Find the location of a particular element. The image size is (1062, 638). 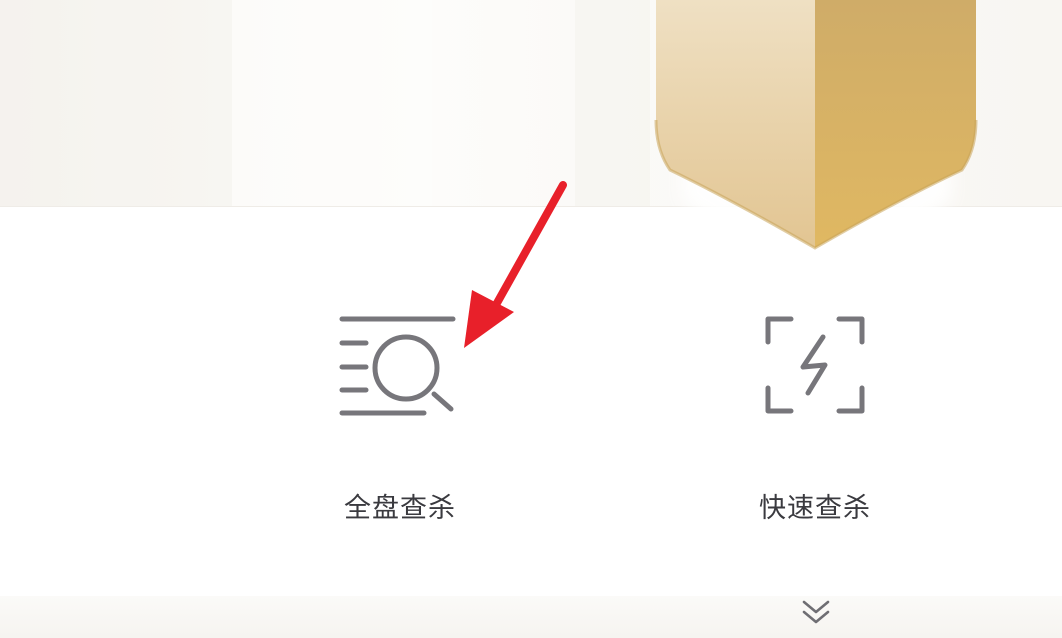

banner-panel-right is located at coordinates (612, 104).